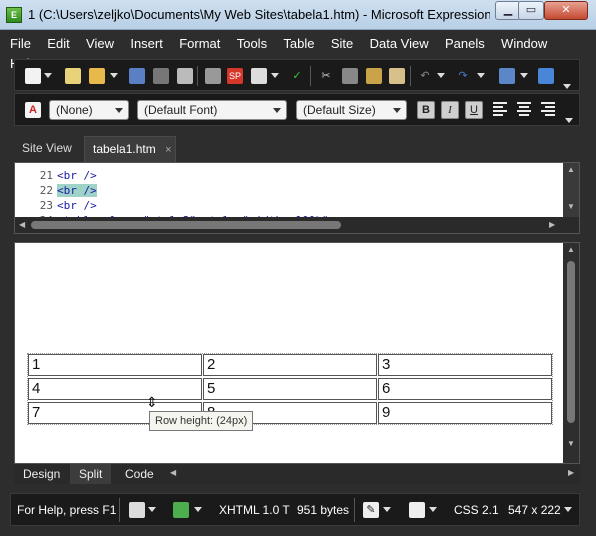 The width and height of the screenshot is (596, 536). What do you see at coordinates (531, 10) in the screenshot?
I see `maximize-button: ▭` at bounding box center [531, 10].